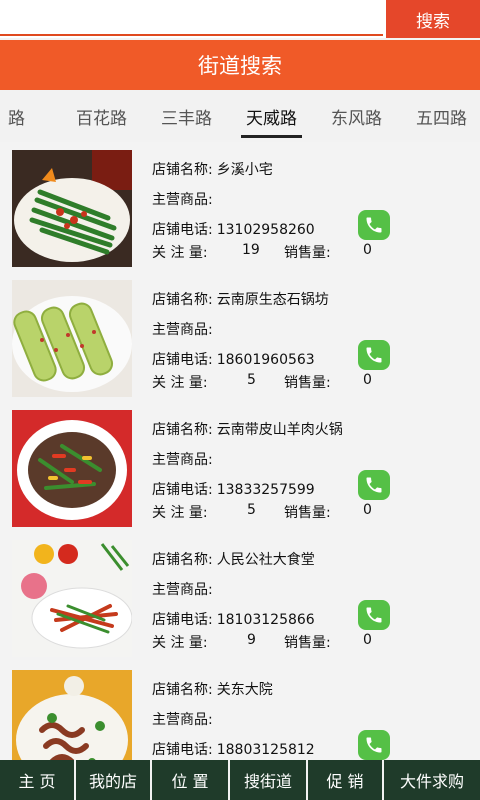  What do you see at coordinates (186, 116) in the screenshot?
I see `tab-road-sanfeng: 三丰路` at bounding box center [186, 116].